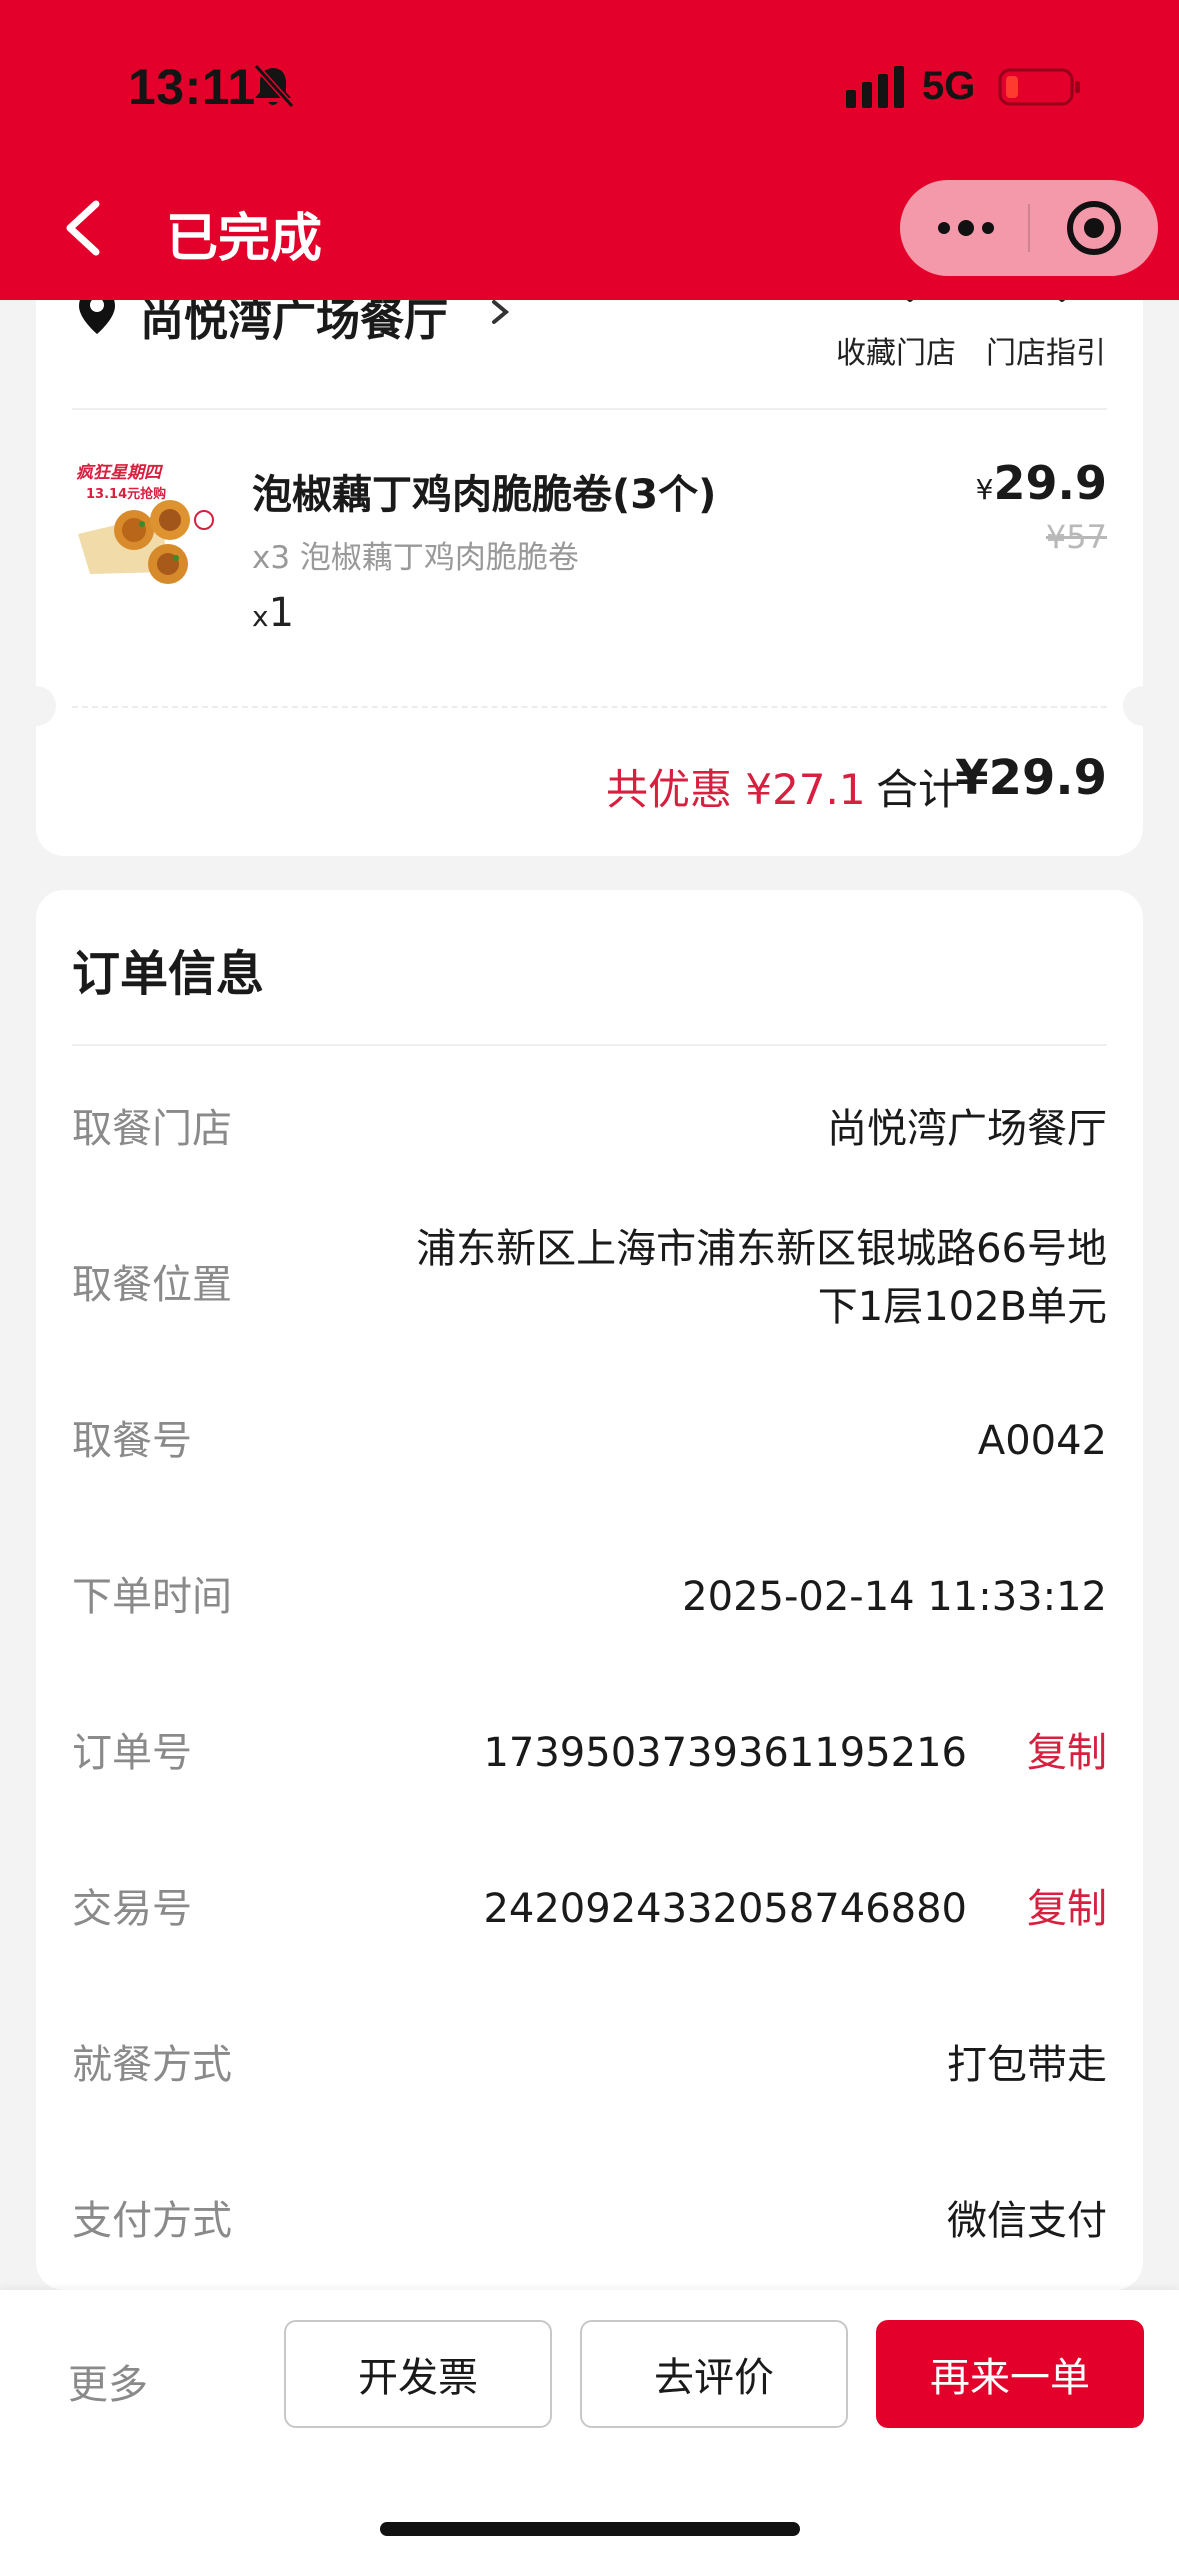  I want to click on qty-value: 1, so click(281, 613).